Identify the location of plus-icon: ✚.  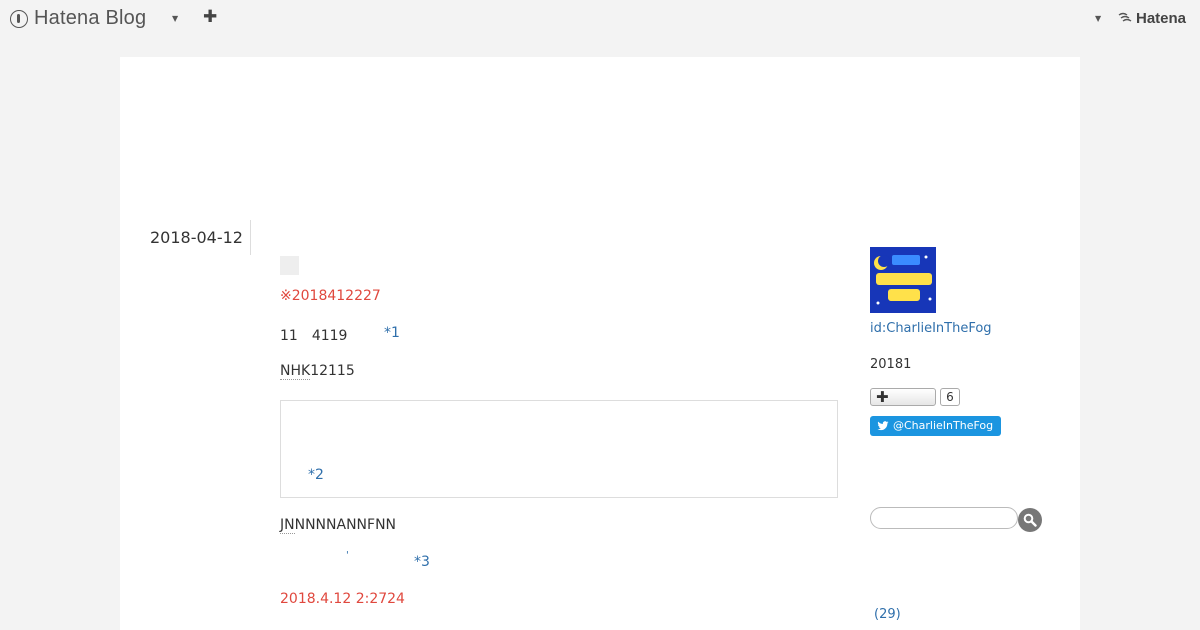
(882, 397).